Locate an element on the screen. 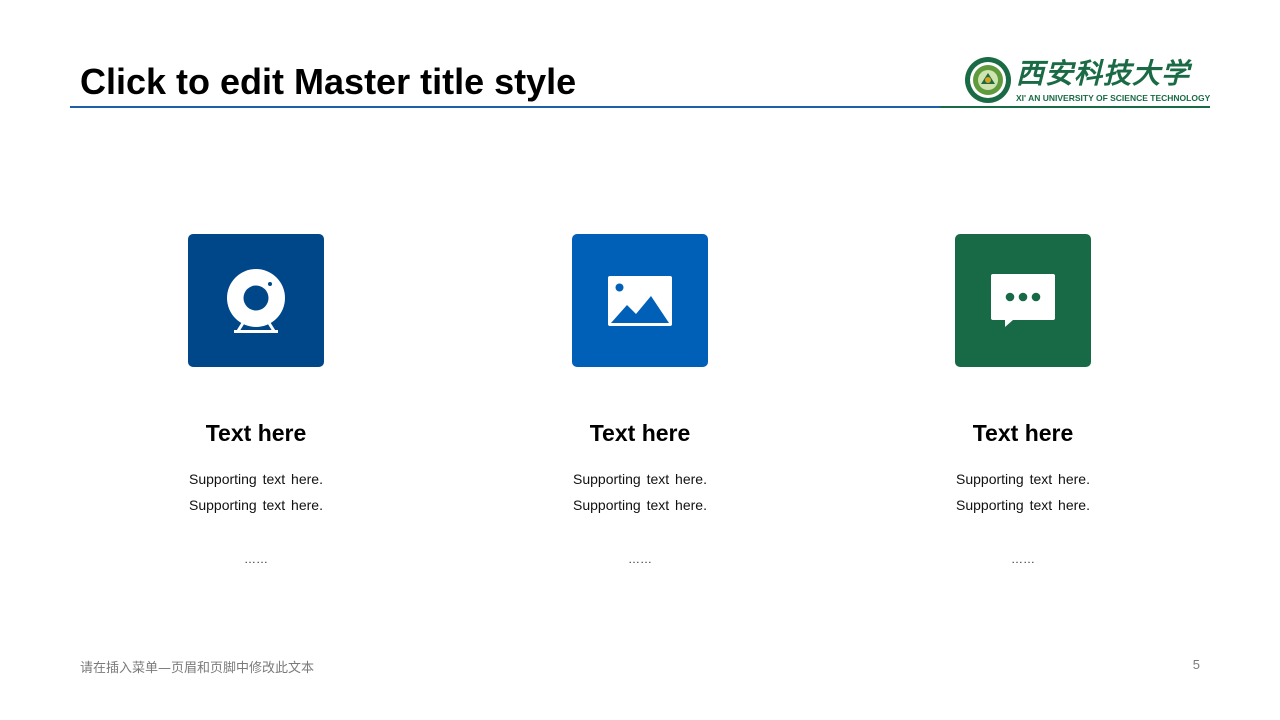  chat-icon is located at coordinates (1023, 300).